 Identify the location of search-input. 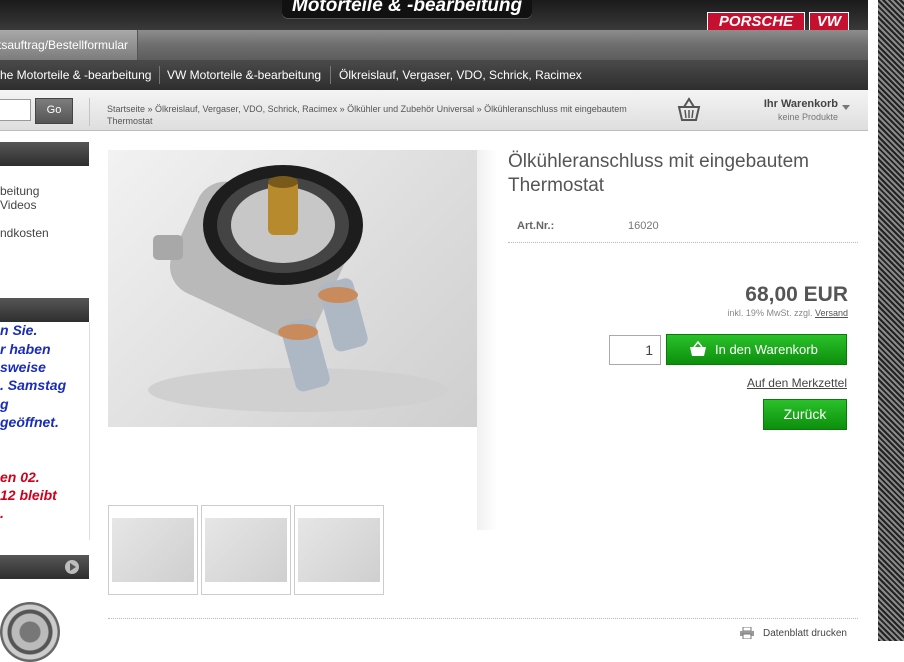
(15, 110).